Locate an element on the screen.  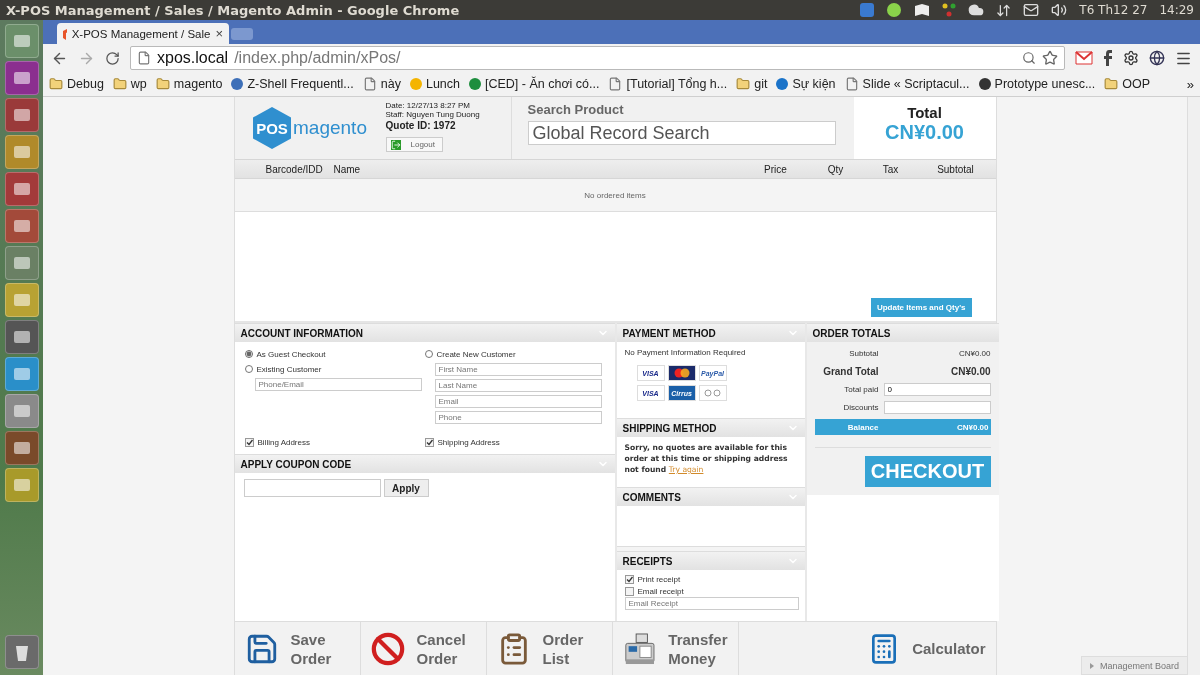
customer-field: First Name is located at coordinates (518, 369).